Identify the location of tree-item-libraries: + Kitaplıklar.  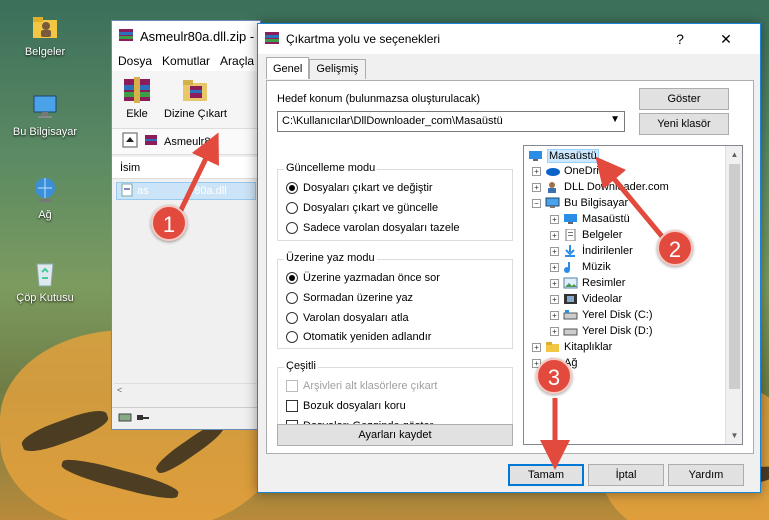
(572, 347).